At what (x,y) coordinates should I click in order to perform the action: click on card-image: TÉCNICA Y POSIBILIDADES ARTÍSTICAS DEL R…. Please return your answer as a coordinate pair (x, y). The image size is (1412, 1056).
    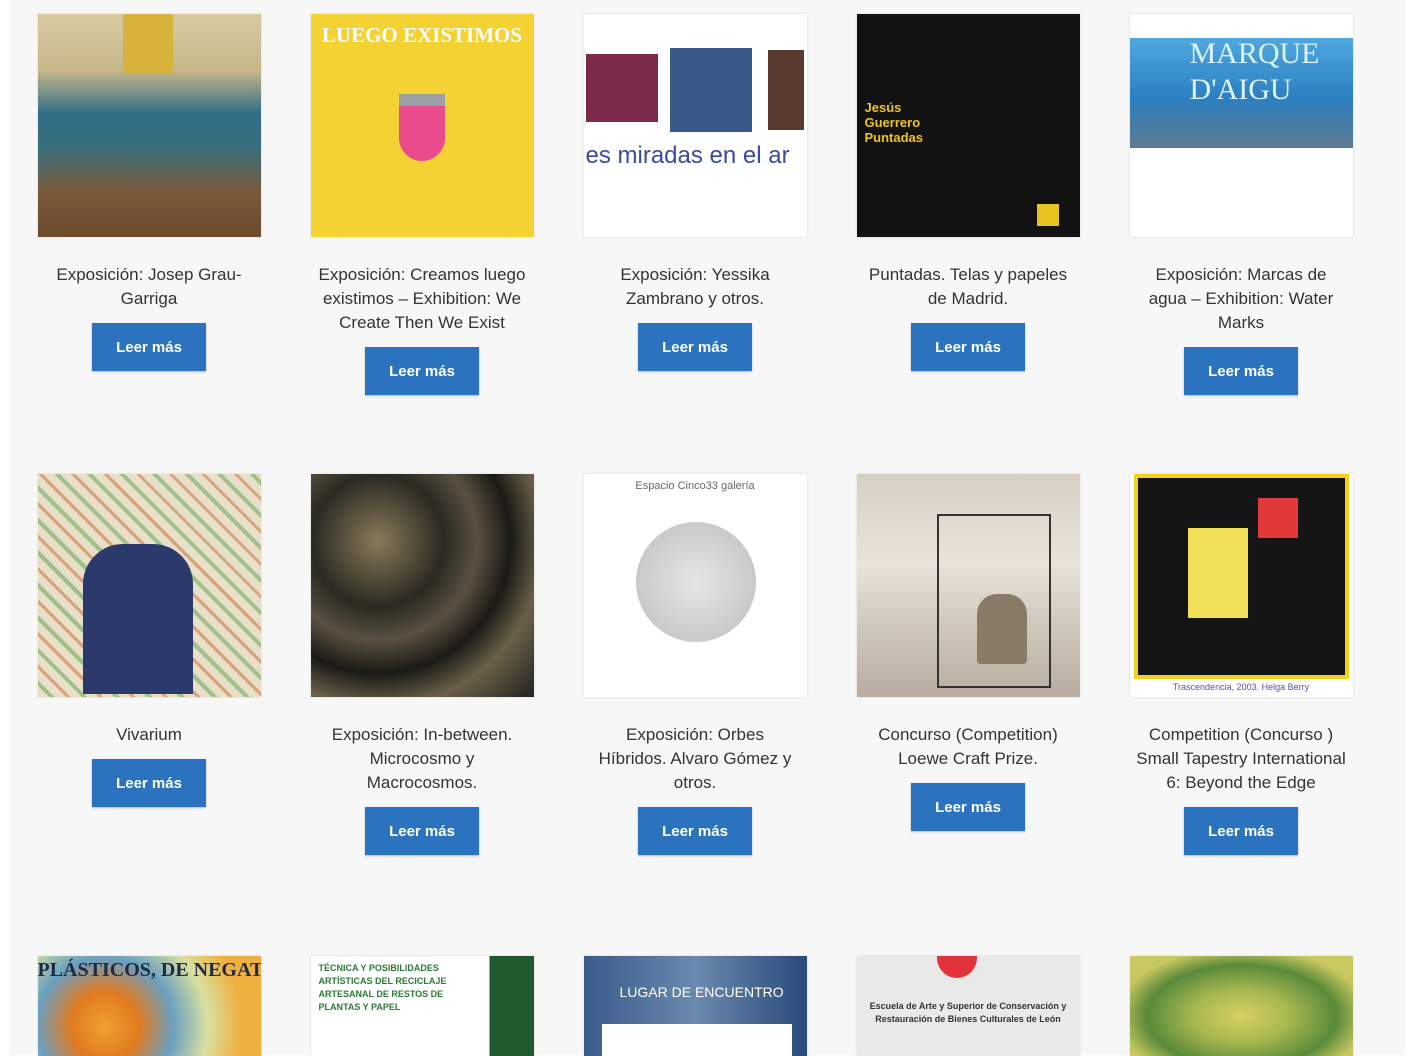
    Looking at the image, I should click on (422, 1006).